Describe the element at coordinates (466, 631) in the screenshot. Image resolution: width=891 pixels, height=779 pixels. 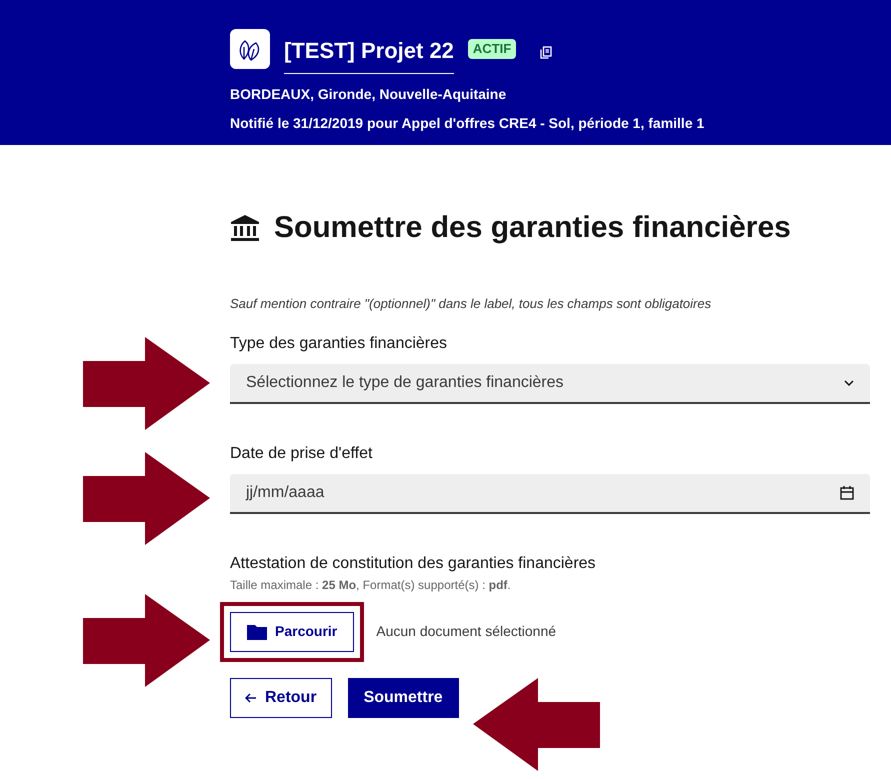
I see `file-status: Aucun document sélectionné` at that location.